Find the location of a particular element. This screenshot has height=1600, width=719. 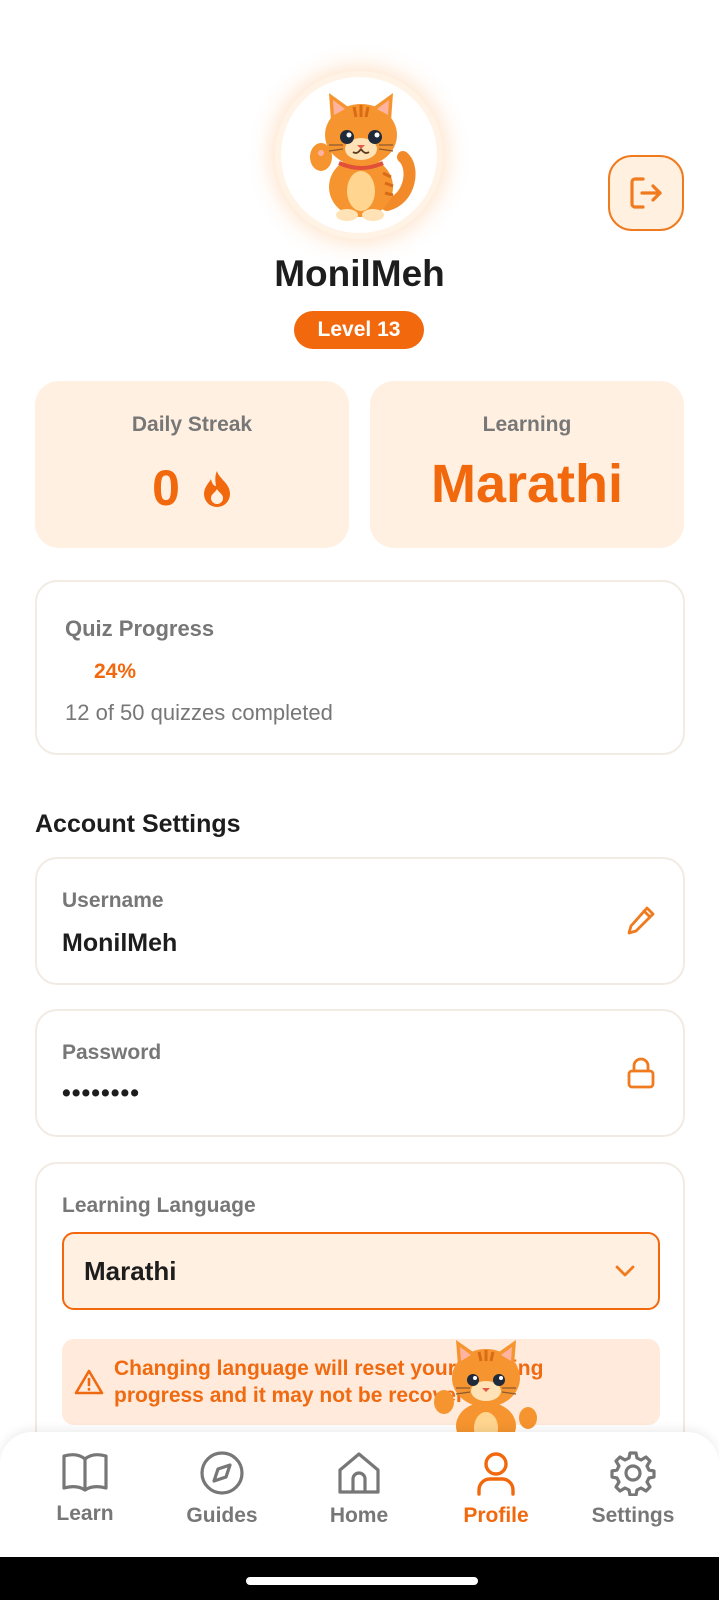

password-label: Password is located at coordinates (112, 1052).